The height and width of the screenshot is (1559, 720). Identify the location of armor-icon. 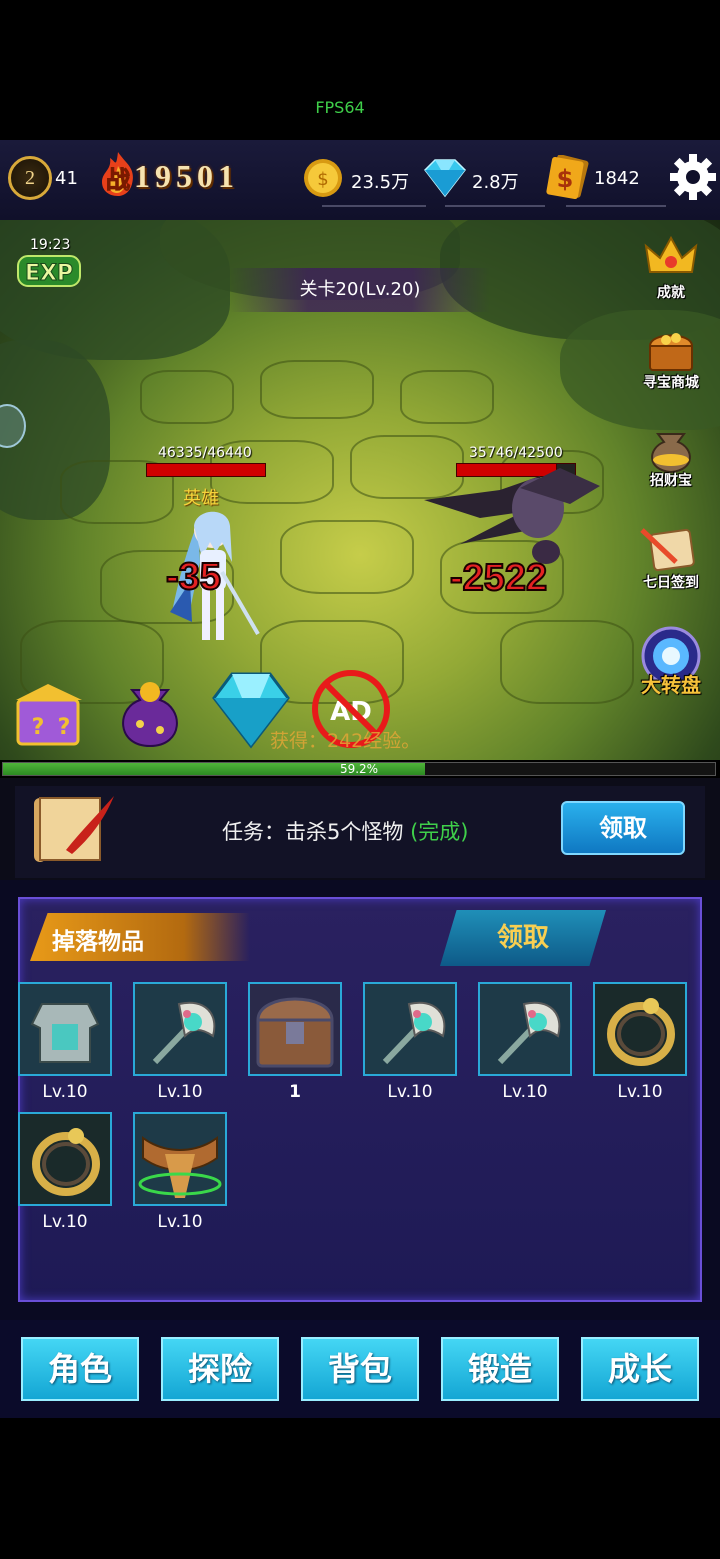
(65, 1031).